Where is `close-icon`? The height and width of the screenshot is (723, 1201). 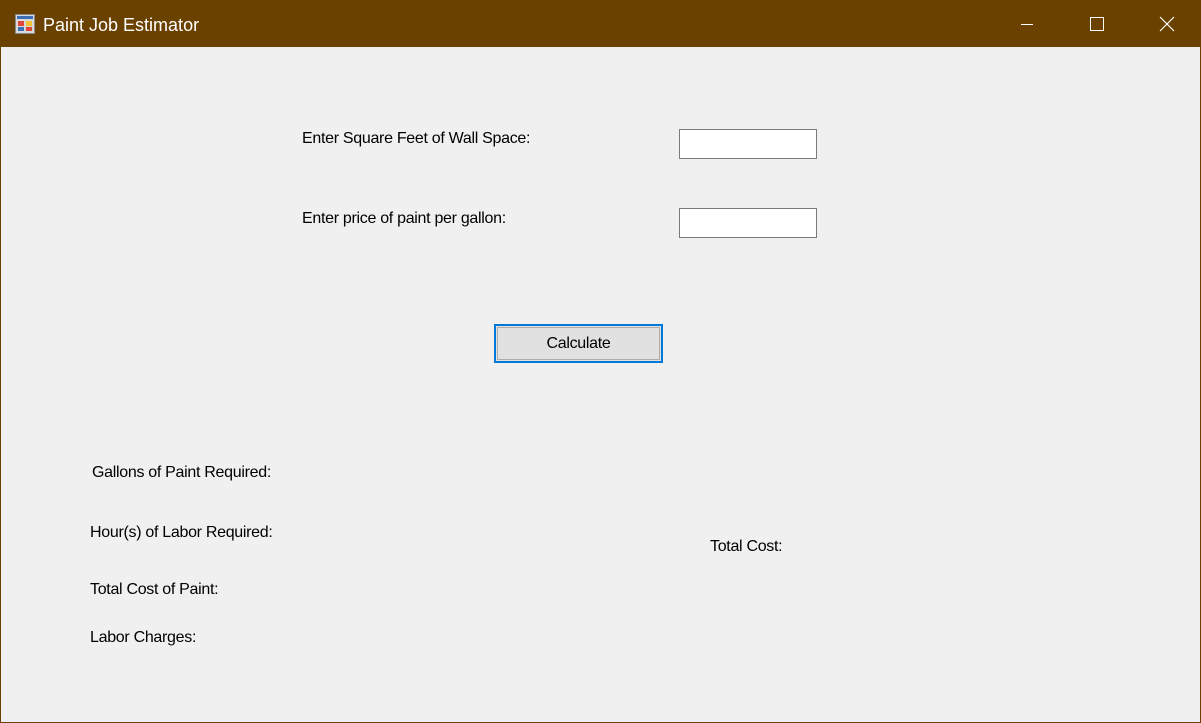 close-icon is located at coordinates (1167, 24).